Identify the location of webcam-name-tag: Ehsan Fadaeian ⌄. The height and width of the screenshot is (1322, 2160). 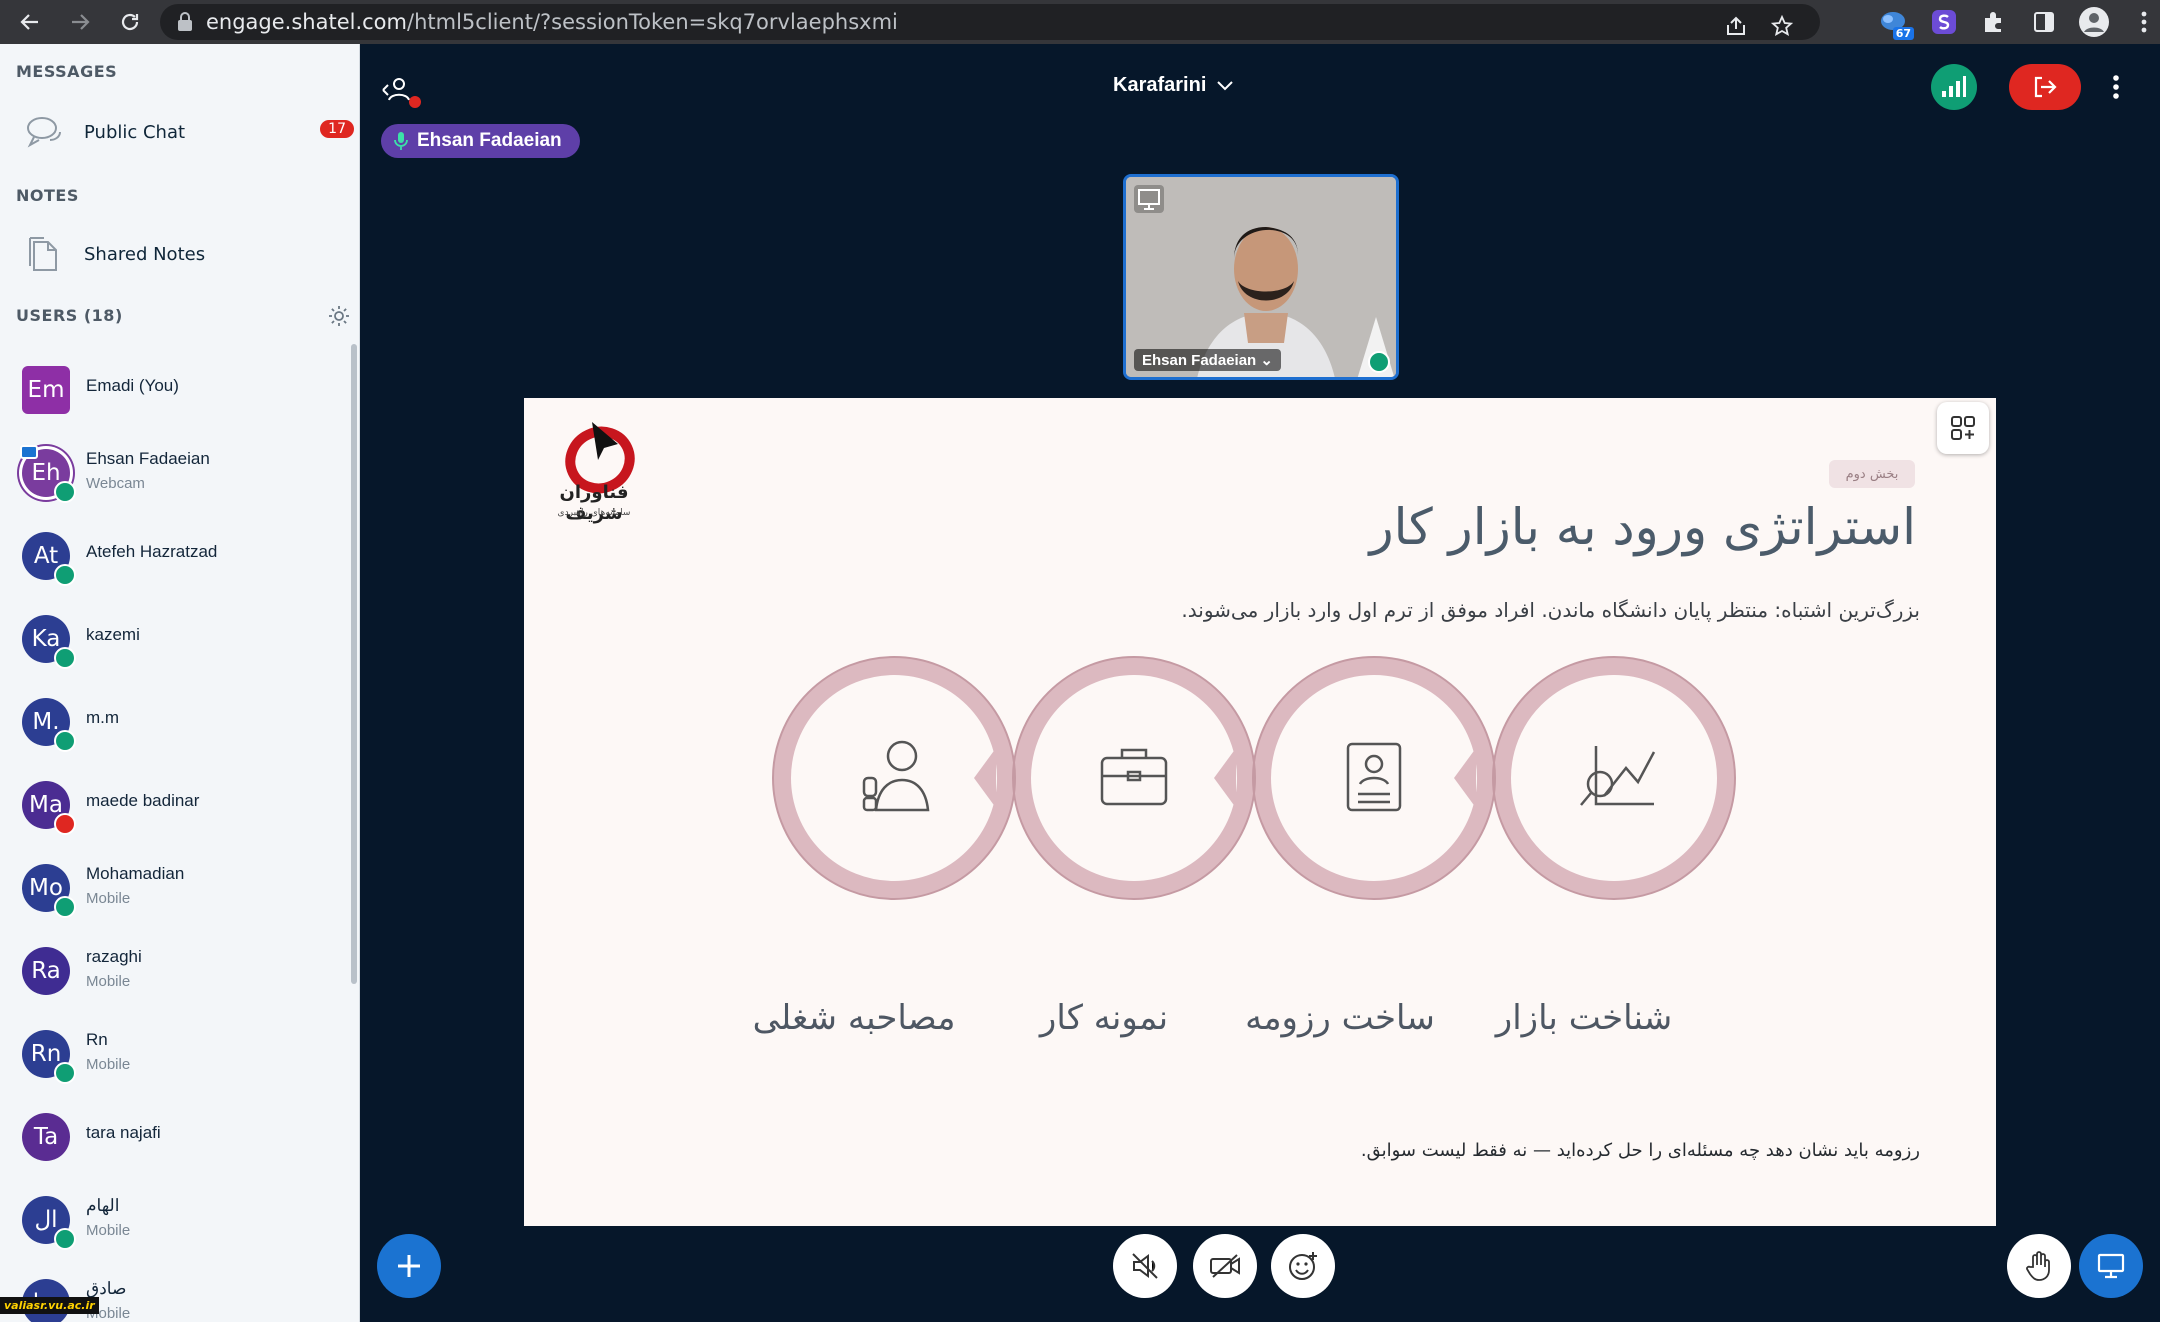
(1207, 360).